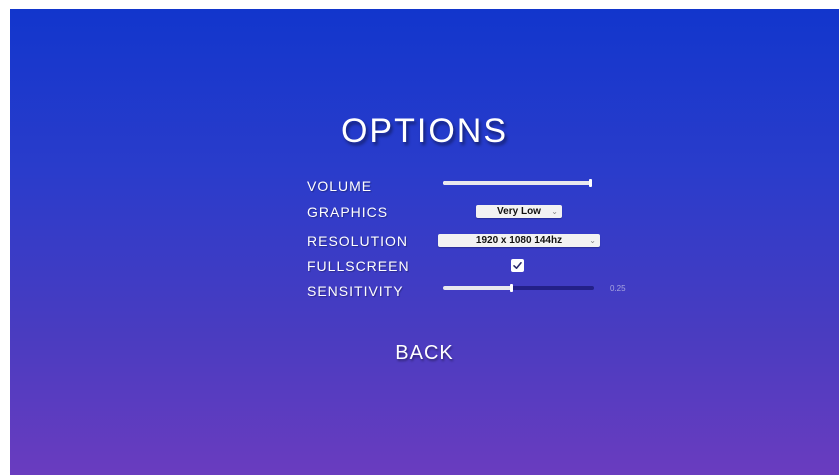 This screenshot has height=475, width=839. Describe the element at coordinates (355, 291) in the screenshot. I see `sensitivity-label: SENSITIVITY` at that location.